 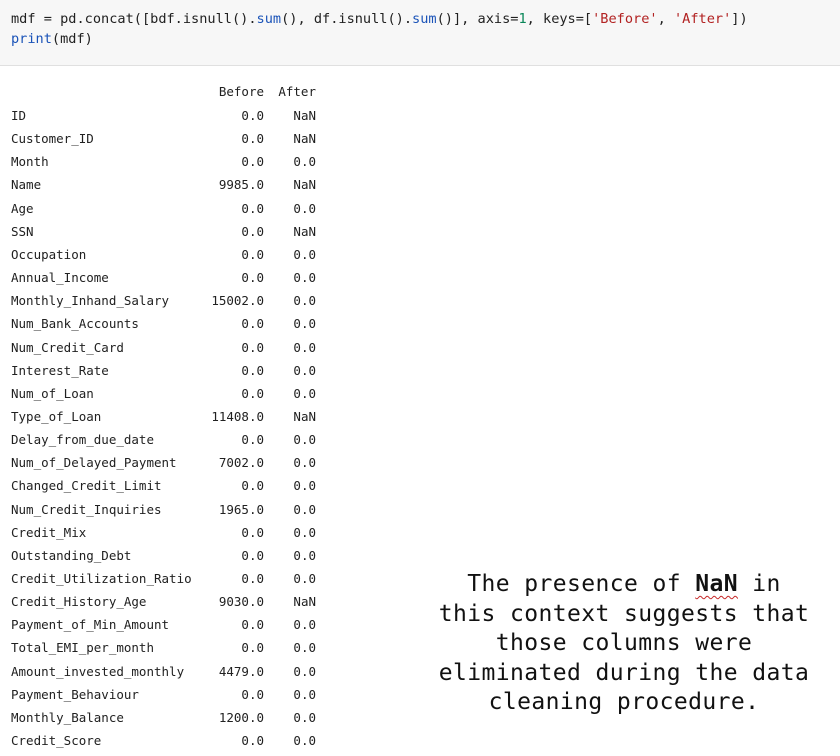 I want to click on row-index-label: Payment_of_Min_Amount, so click(x=90, y=625).